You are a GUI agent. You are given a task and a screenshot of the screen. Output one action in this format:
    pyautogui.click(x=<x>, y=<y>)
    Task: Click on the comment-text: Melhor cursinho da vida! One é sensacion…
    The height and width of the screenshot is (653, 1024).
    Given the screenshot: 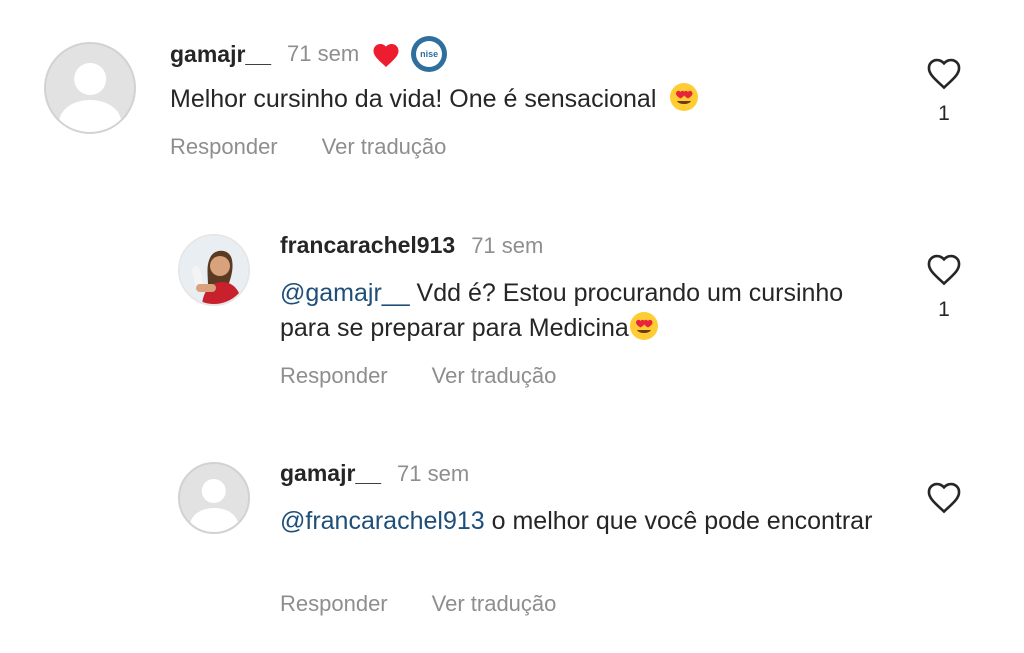 What is the action you would take?
    pyautogui.click(x=434, y=99)
    